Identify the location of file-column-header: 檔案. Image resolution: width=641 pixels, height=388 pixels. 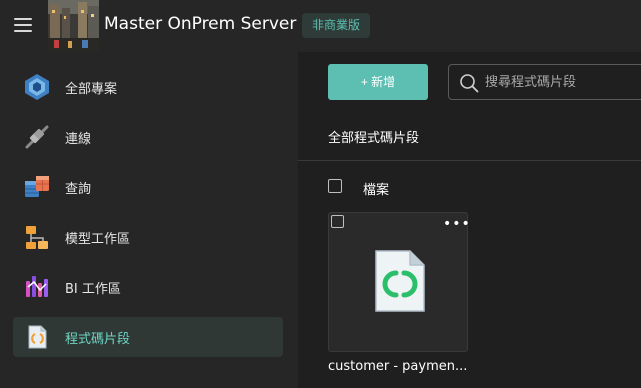
(376, 190).